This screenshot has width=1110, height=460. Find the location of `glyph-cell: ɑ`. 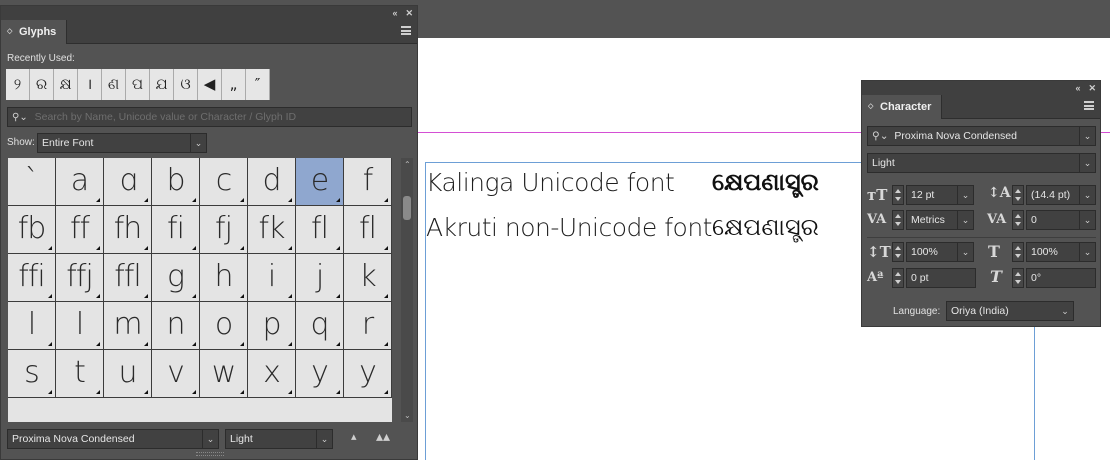

glyph-cell: ɑ is located at coordinates (128, 182).